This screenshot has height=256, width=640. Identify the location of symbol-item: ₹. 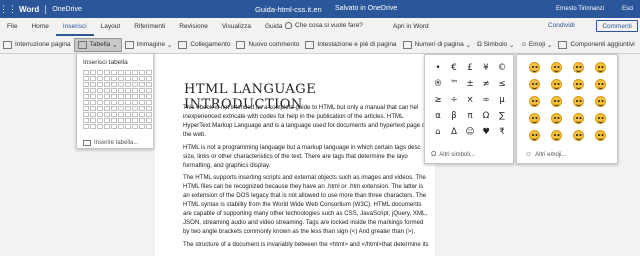
(502, 132).